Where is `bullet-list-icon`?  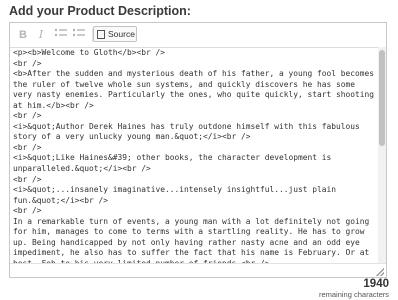 bullet-list-icon is located at coordinates (61, 35).